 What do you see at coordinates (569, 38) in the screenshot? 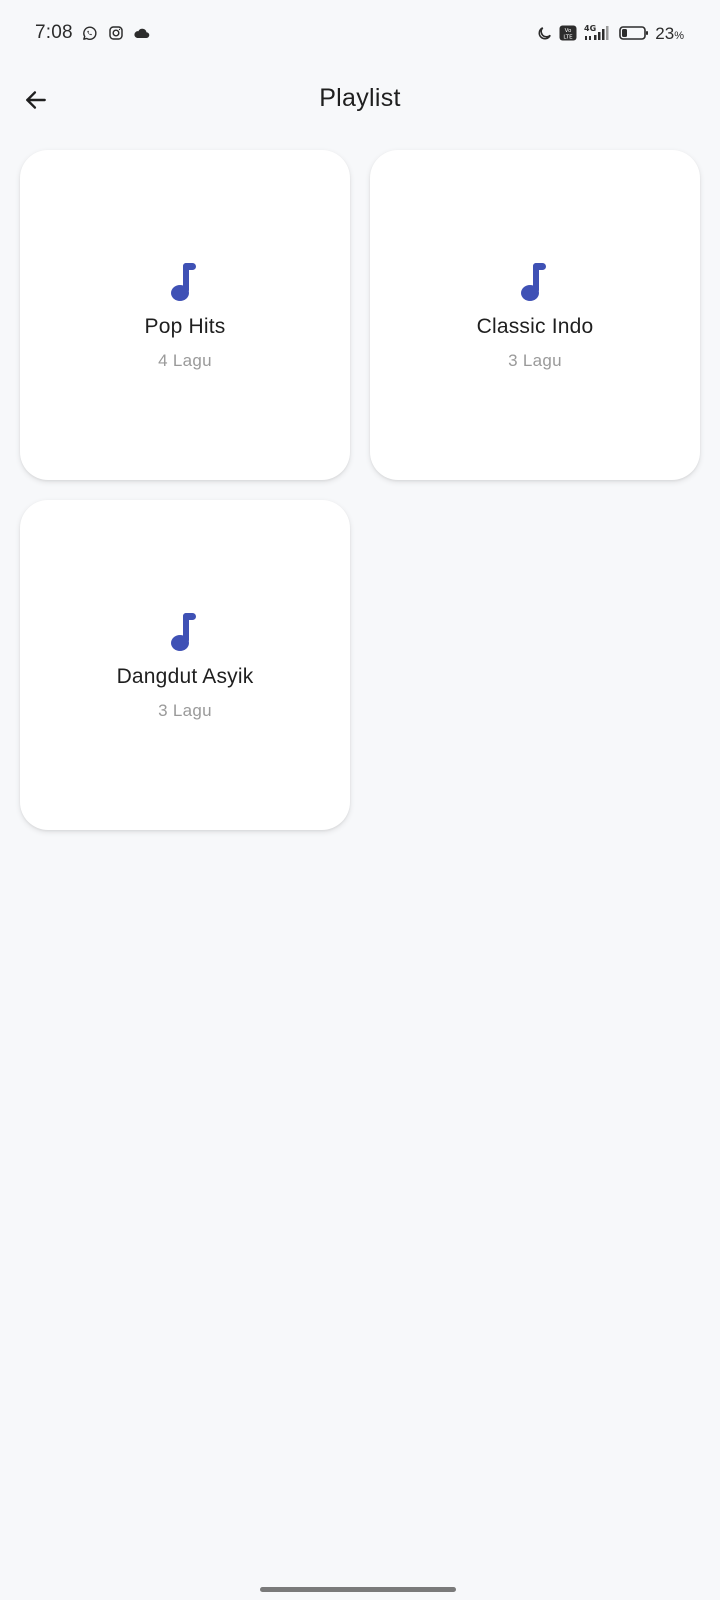
I see `svg-text: LTE` at bounding box center [569, 38].